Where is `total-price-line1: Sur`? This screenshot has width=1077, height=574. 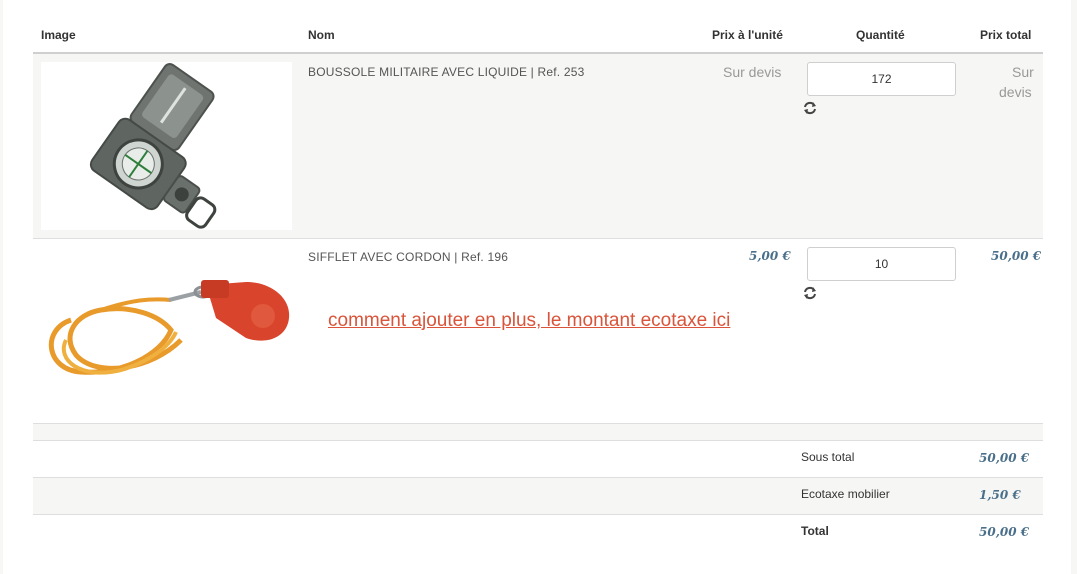
total-price-line1: Sur is located at coordinates (1023, 72).